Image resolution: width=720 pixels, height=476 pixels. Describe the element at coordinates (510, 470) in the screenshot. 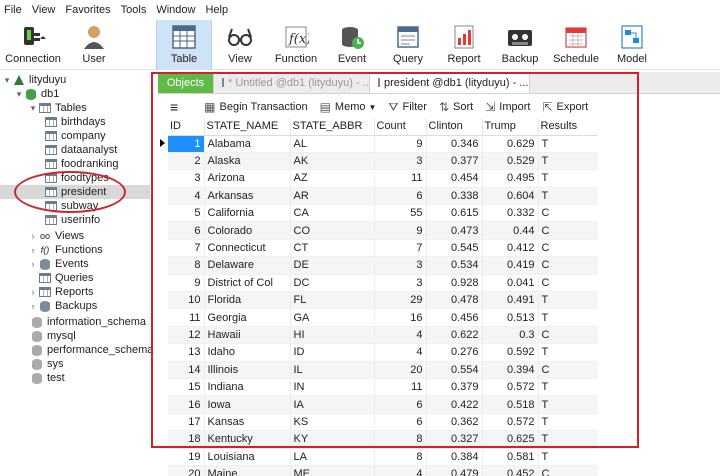

I see `grid-cell: 0.452` at that location.